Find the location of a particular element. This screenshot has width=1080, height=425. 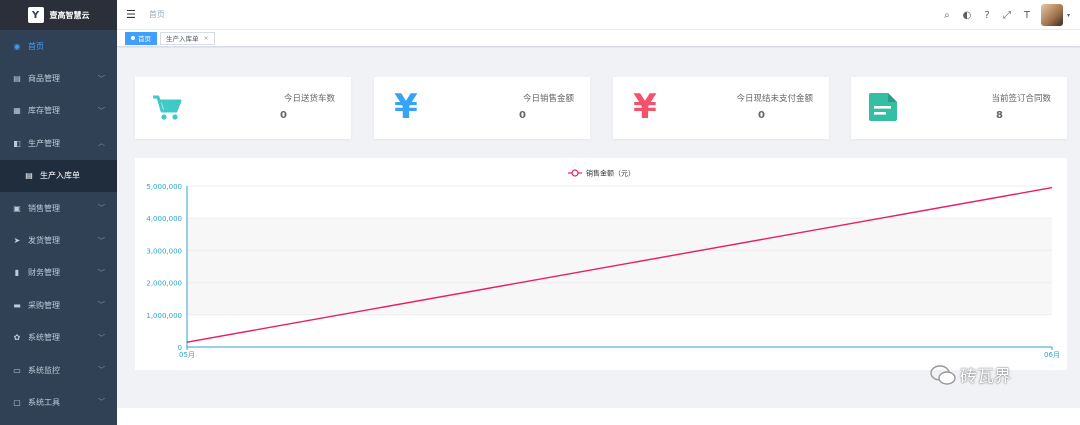

sidebar-item-label: 系统管理 is located at coordinates (44, 338).